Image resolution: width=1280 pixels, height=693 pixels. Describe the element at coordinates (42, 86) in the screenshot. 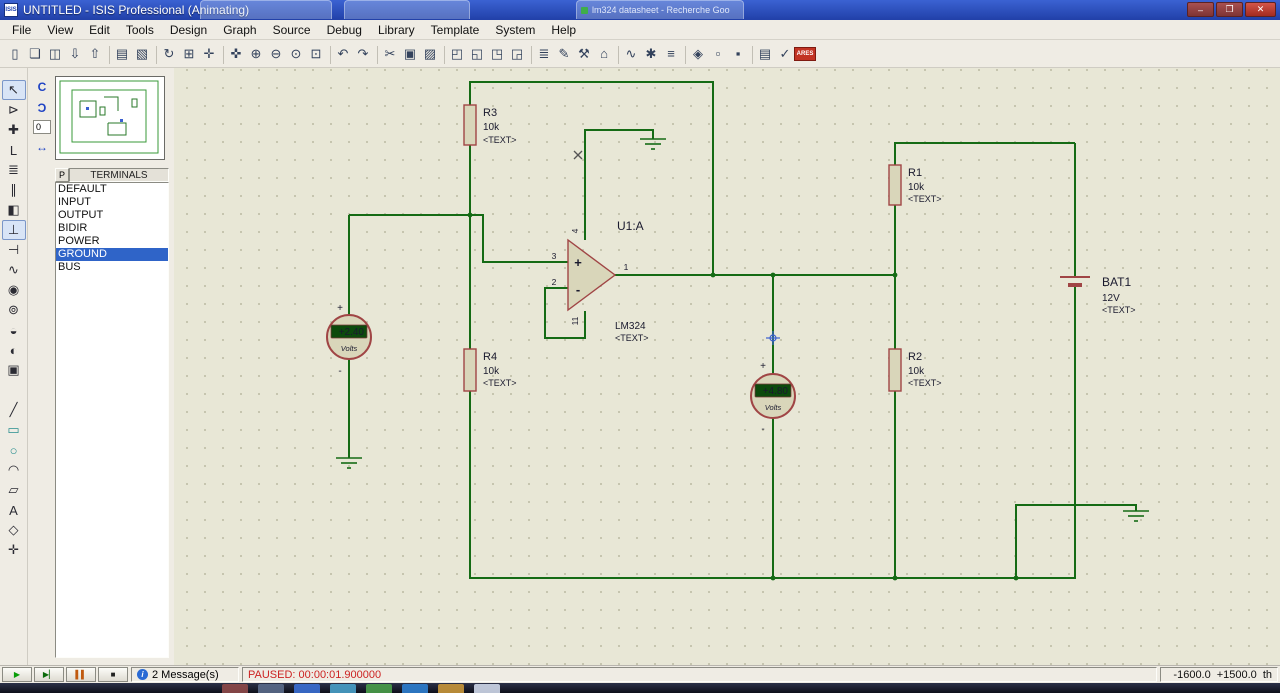

I see `rotate-clockwise-button: C` at that location.